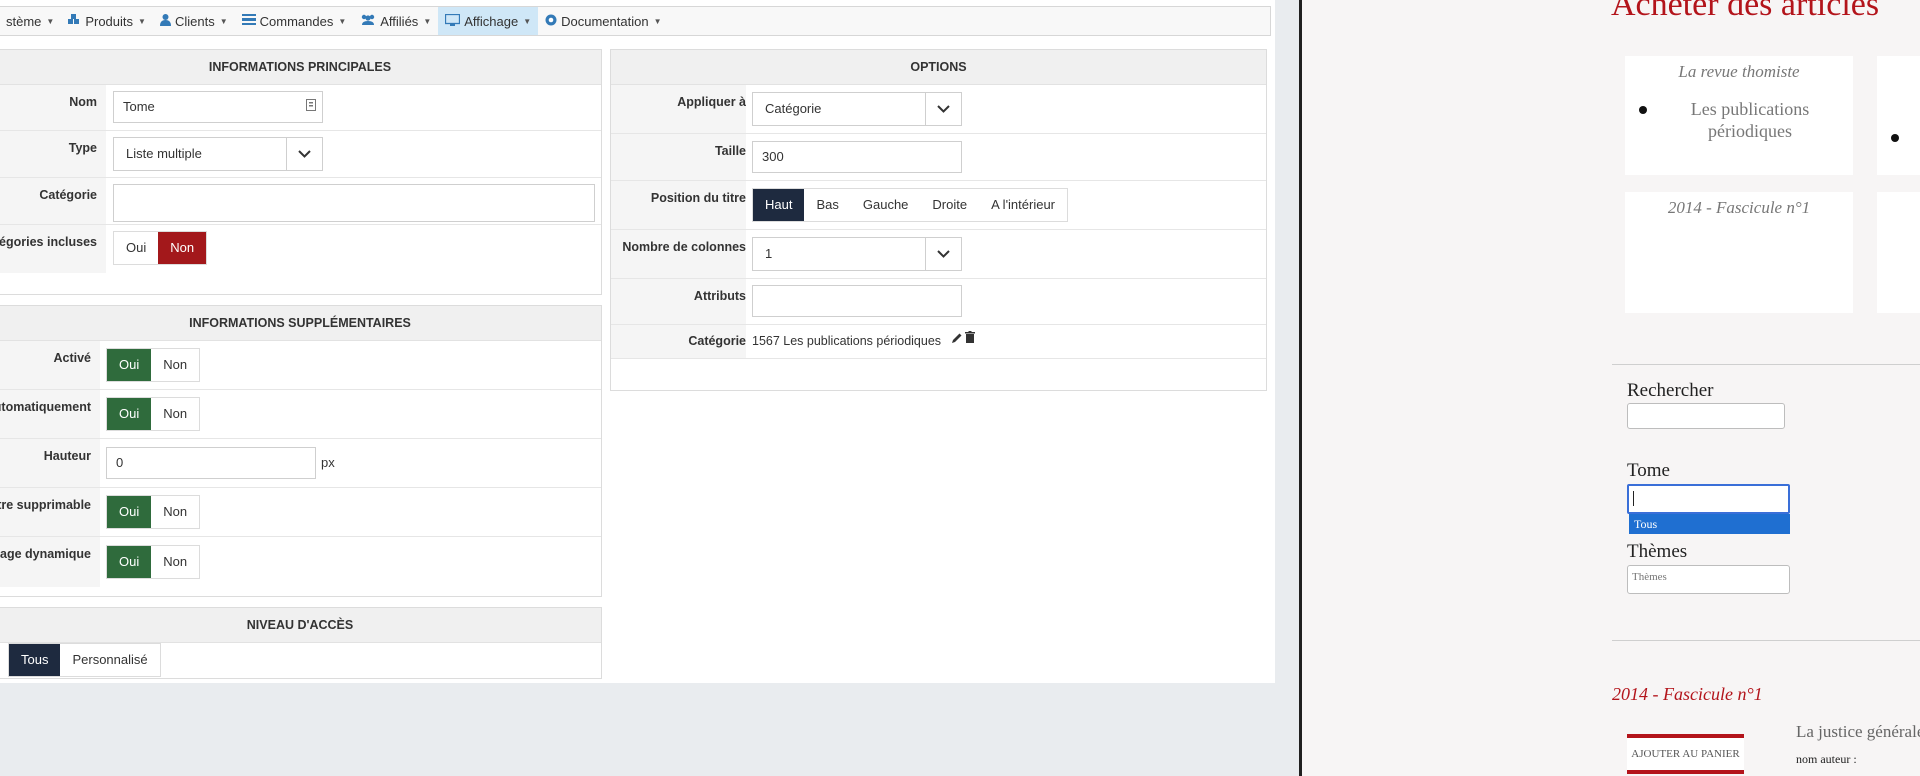 The height and width of the screenshot is (776, 1920). I want to click on appliquer-select: Catégorie, so click(857, 109).